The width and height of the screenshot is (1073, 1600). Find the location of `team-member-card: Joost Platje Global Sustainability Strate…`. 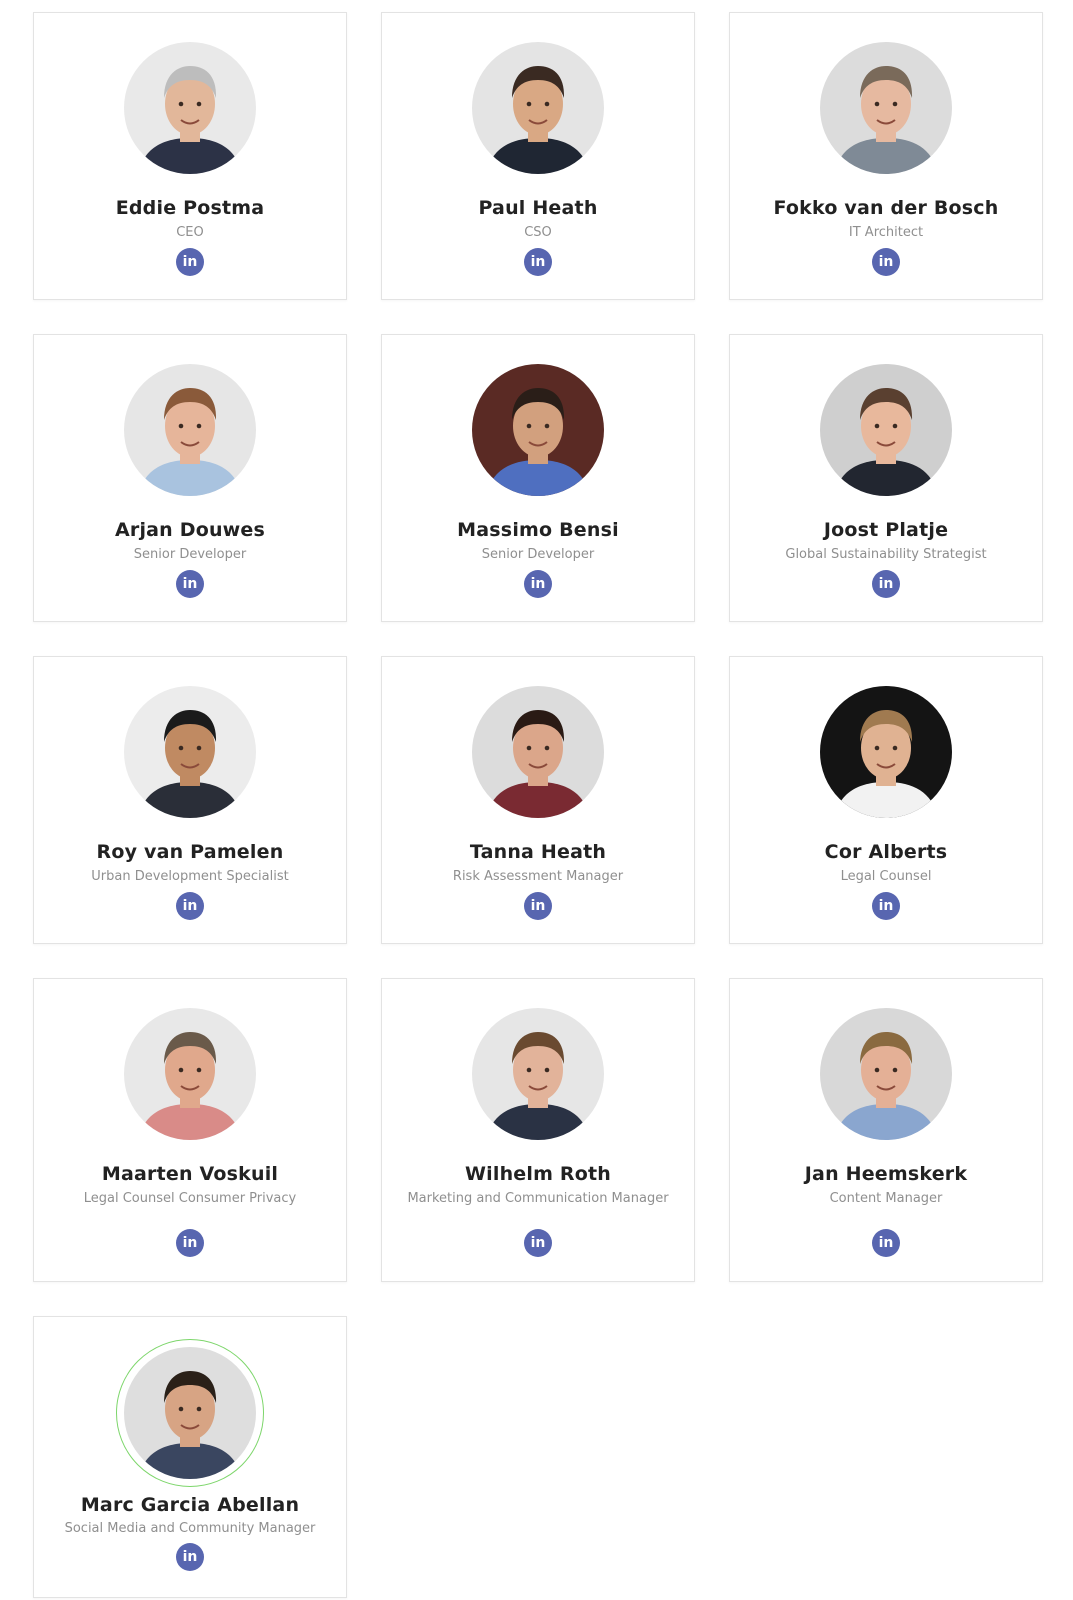

team-member-card: Joost Platje Global Sustainability Strate… is located at coordinates (886, 478).